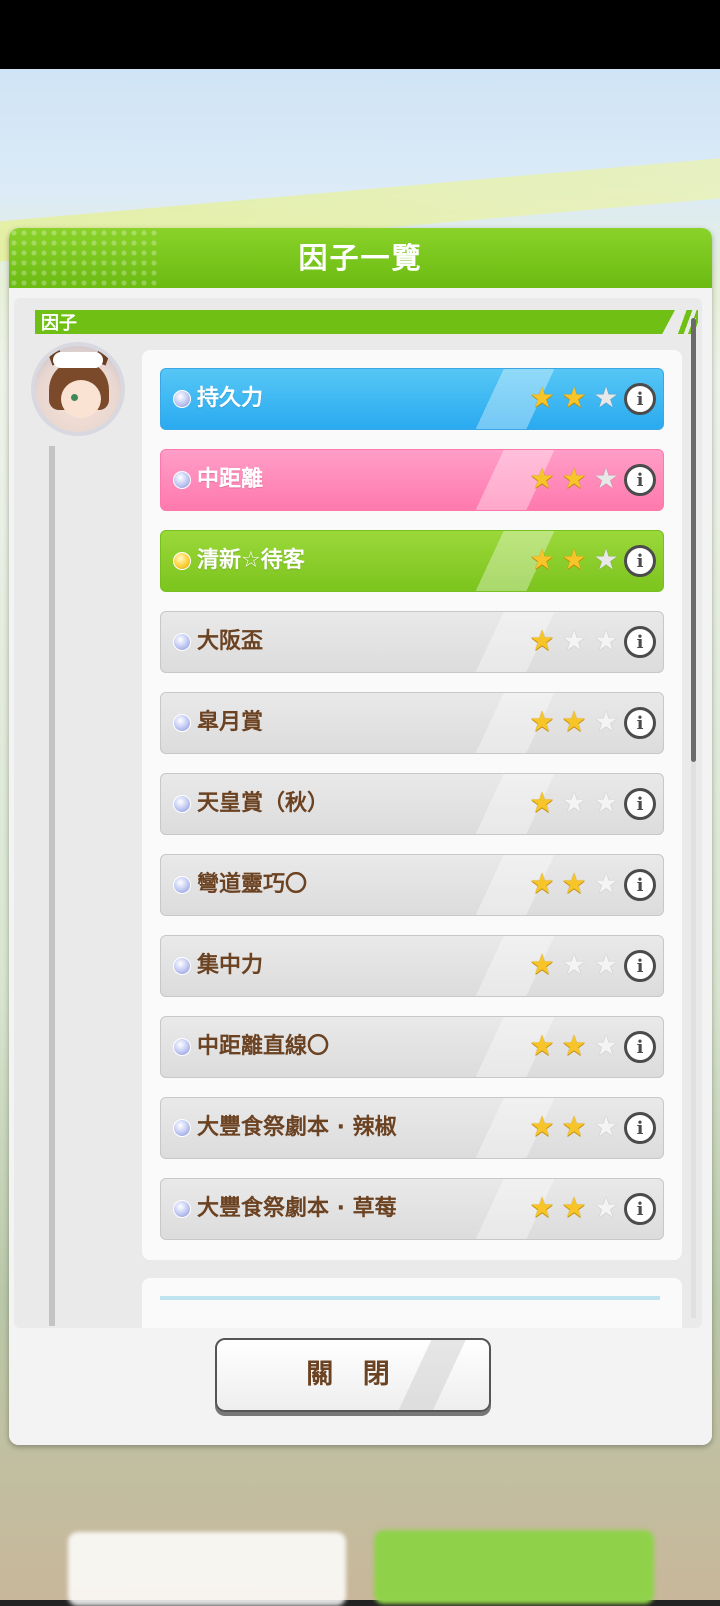 Image resolution: width=720 pixels, height=1606 pixels. I want to click on factor-row: 彎道靈巧〇 ★ ★ ★ i, so click(412, 885).